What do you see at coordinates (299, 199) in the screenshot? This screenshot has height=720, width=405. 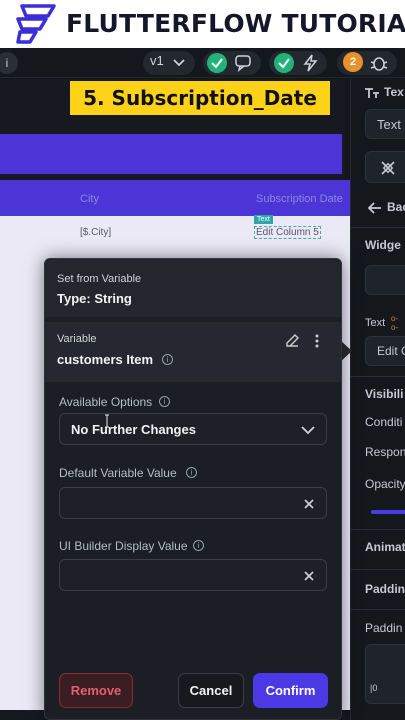 I see `column-header-subscription-date: Subscription Date` at bounding box center [299, 199].